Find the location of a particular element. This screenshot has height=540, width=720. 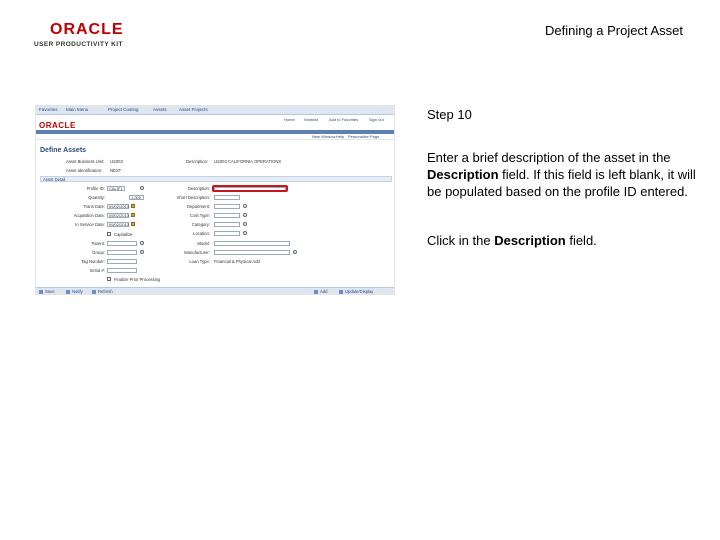

short-description-input is located at coordinates (227, 197).